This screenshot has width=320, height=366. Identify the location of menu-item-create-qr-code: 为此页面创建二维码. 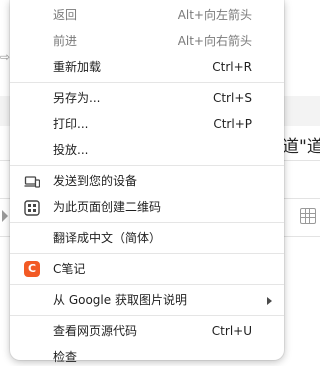
(147, 207).